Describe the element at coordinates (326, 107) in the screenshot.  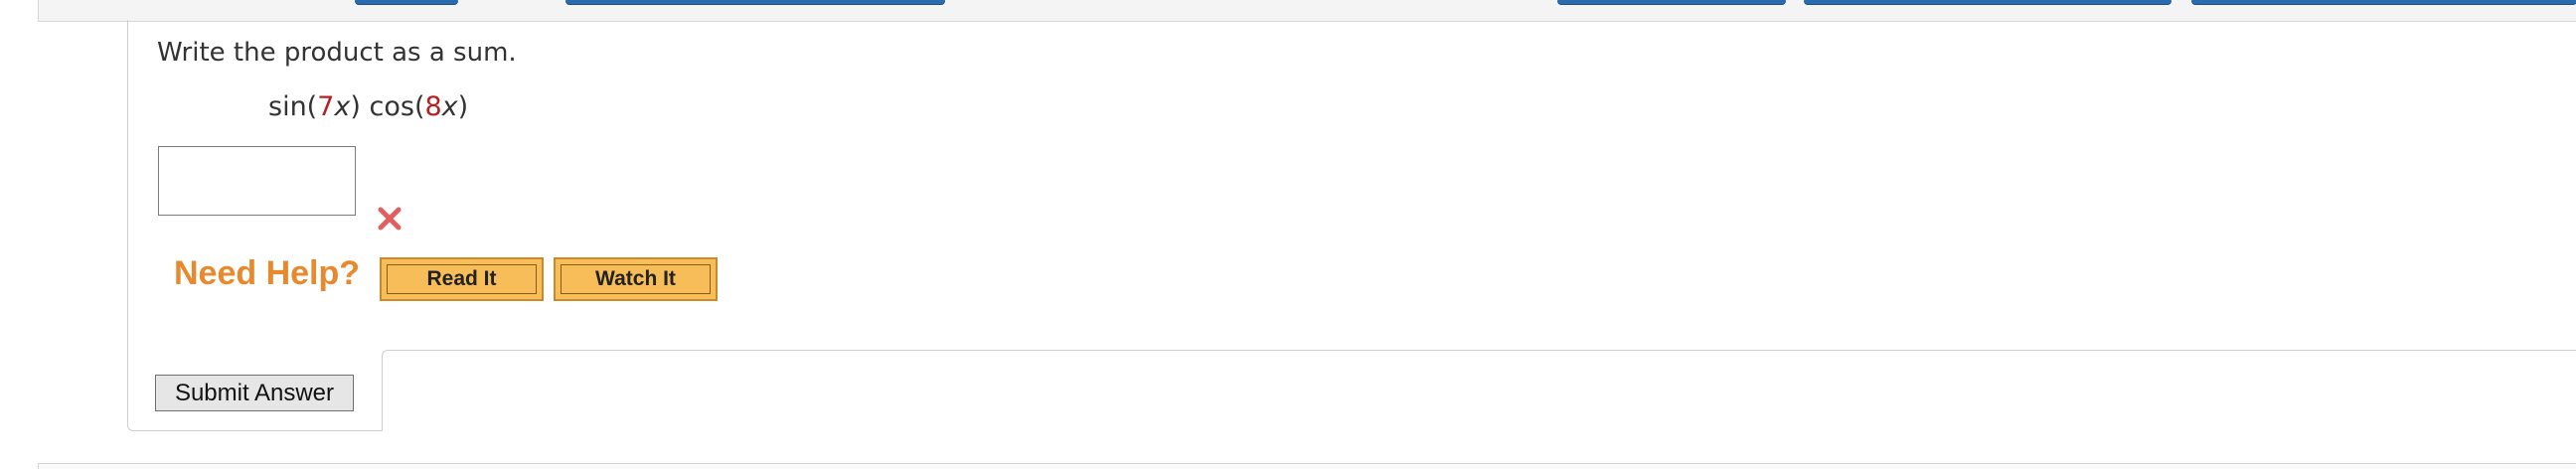
I see `expr-coefficient-1: 7` at that location.